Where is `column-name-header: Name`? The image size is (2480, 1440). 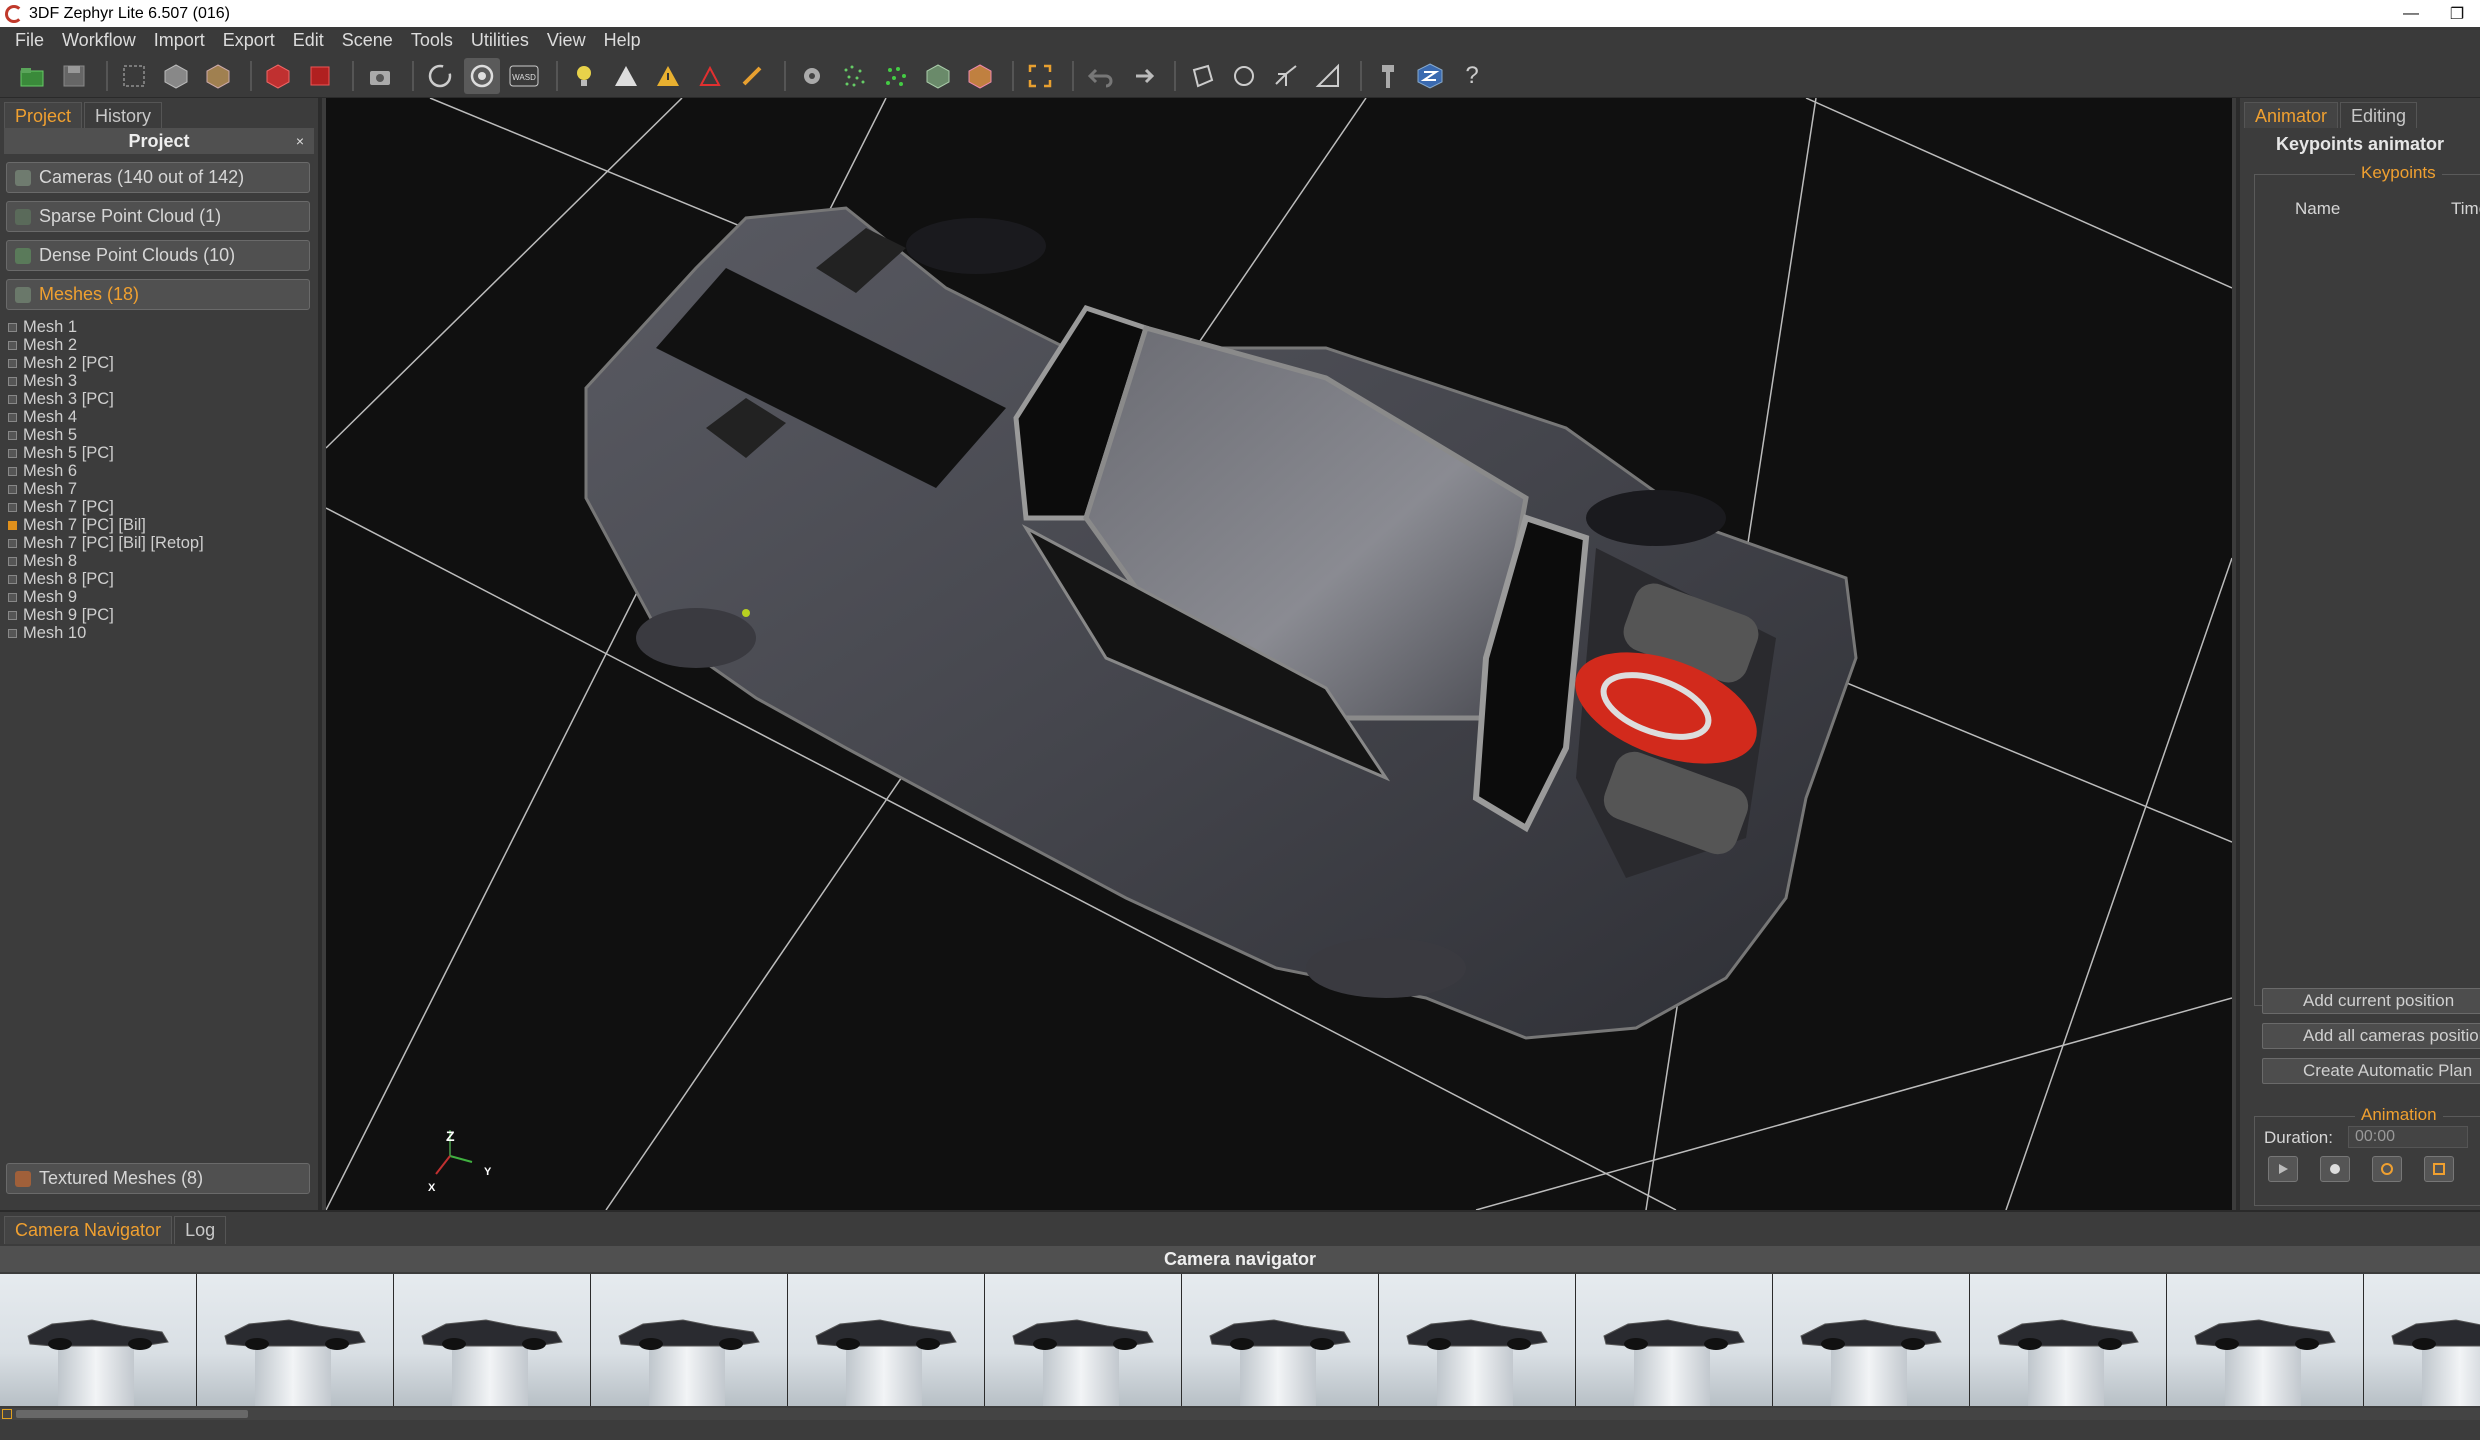 column-name-header: Name is located at coordinates (2317, 209).